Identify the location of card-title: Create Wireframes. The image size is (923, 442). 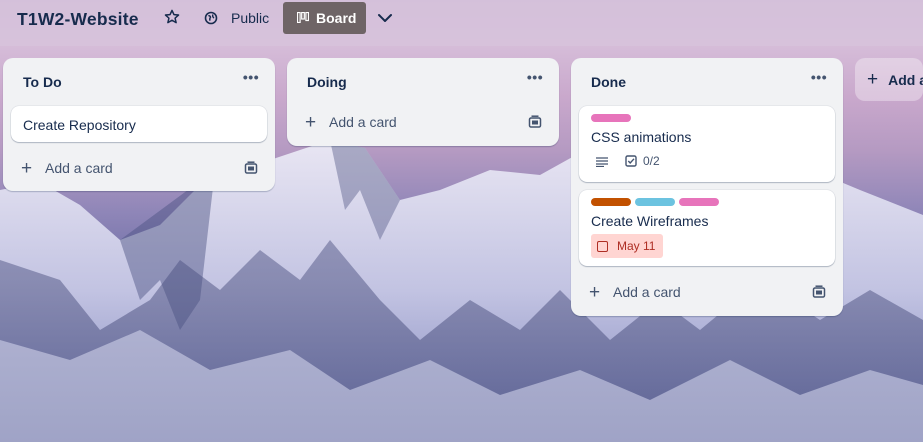
(650, 221).